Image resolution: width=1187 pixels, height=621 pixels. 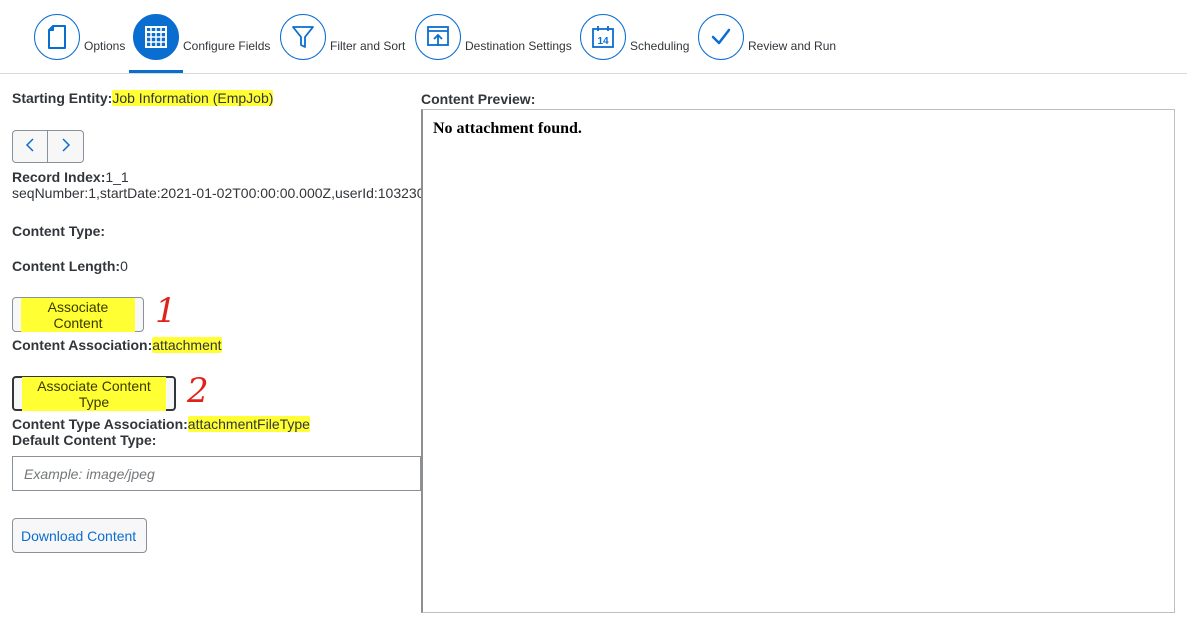 I want to click on starting-entity-value: Job Information (EmpJob), so click(x=193, y=98).